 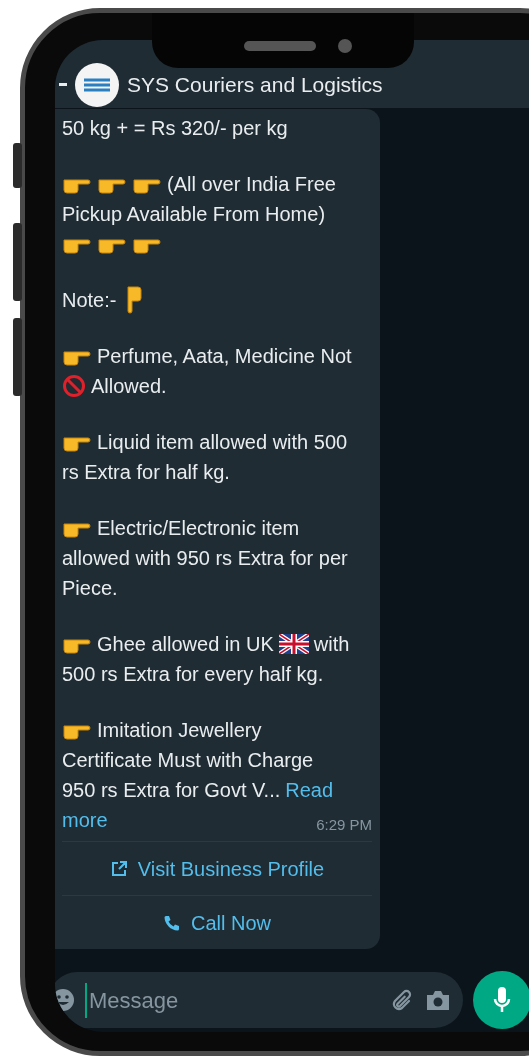 I want to click on read-more-link: Read, so click(x=309, y=790).